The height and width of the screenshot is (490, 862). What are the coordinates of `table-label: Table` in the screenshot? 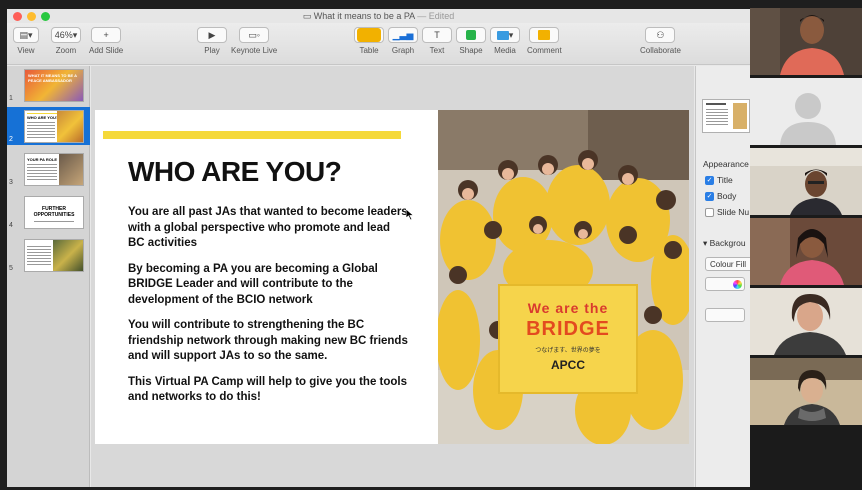 It's located at (369, 50).